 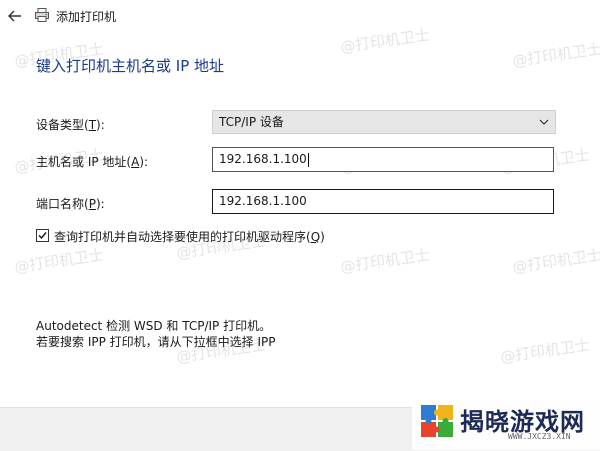 I want to click on brand-watermark: 揭晓游戏网 WWW.JXCZ3.XIN, so click(x=506, y=424).